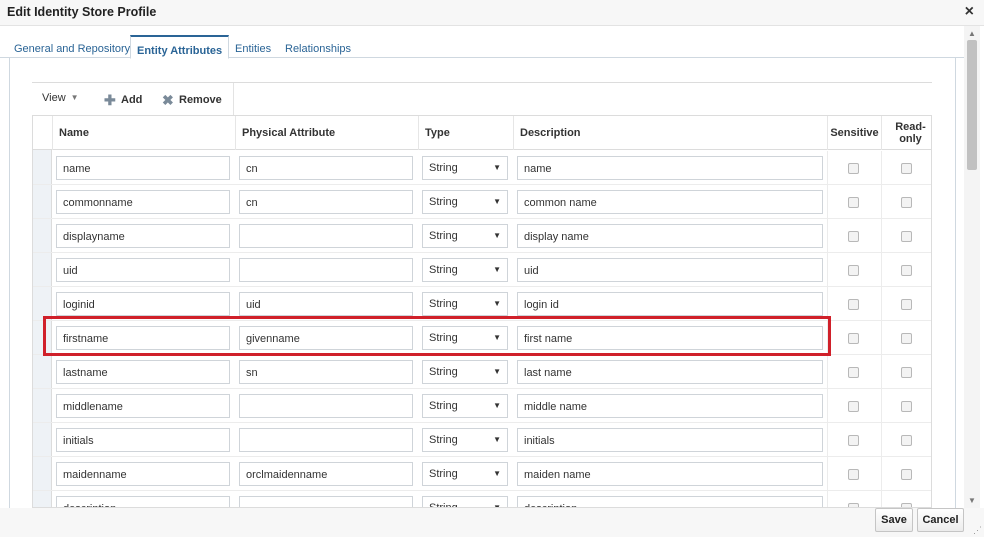 The height and width of the screenshot is (537, 984). I want to click on physical-attribute-field: orclmaidenname, so click(326, 474).